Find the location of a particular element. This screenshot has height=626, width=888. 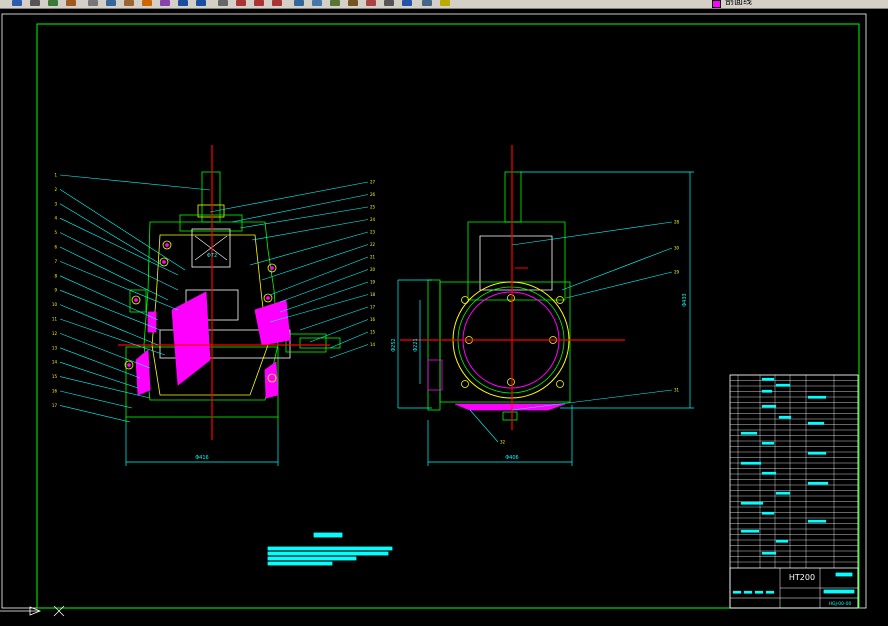

zoom-window-button is located at coordinates (259, 3).